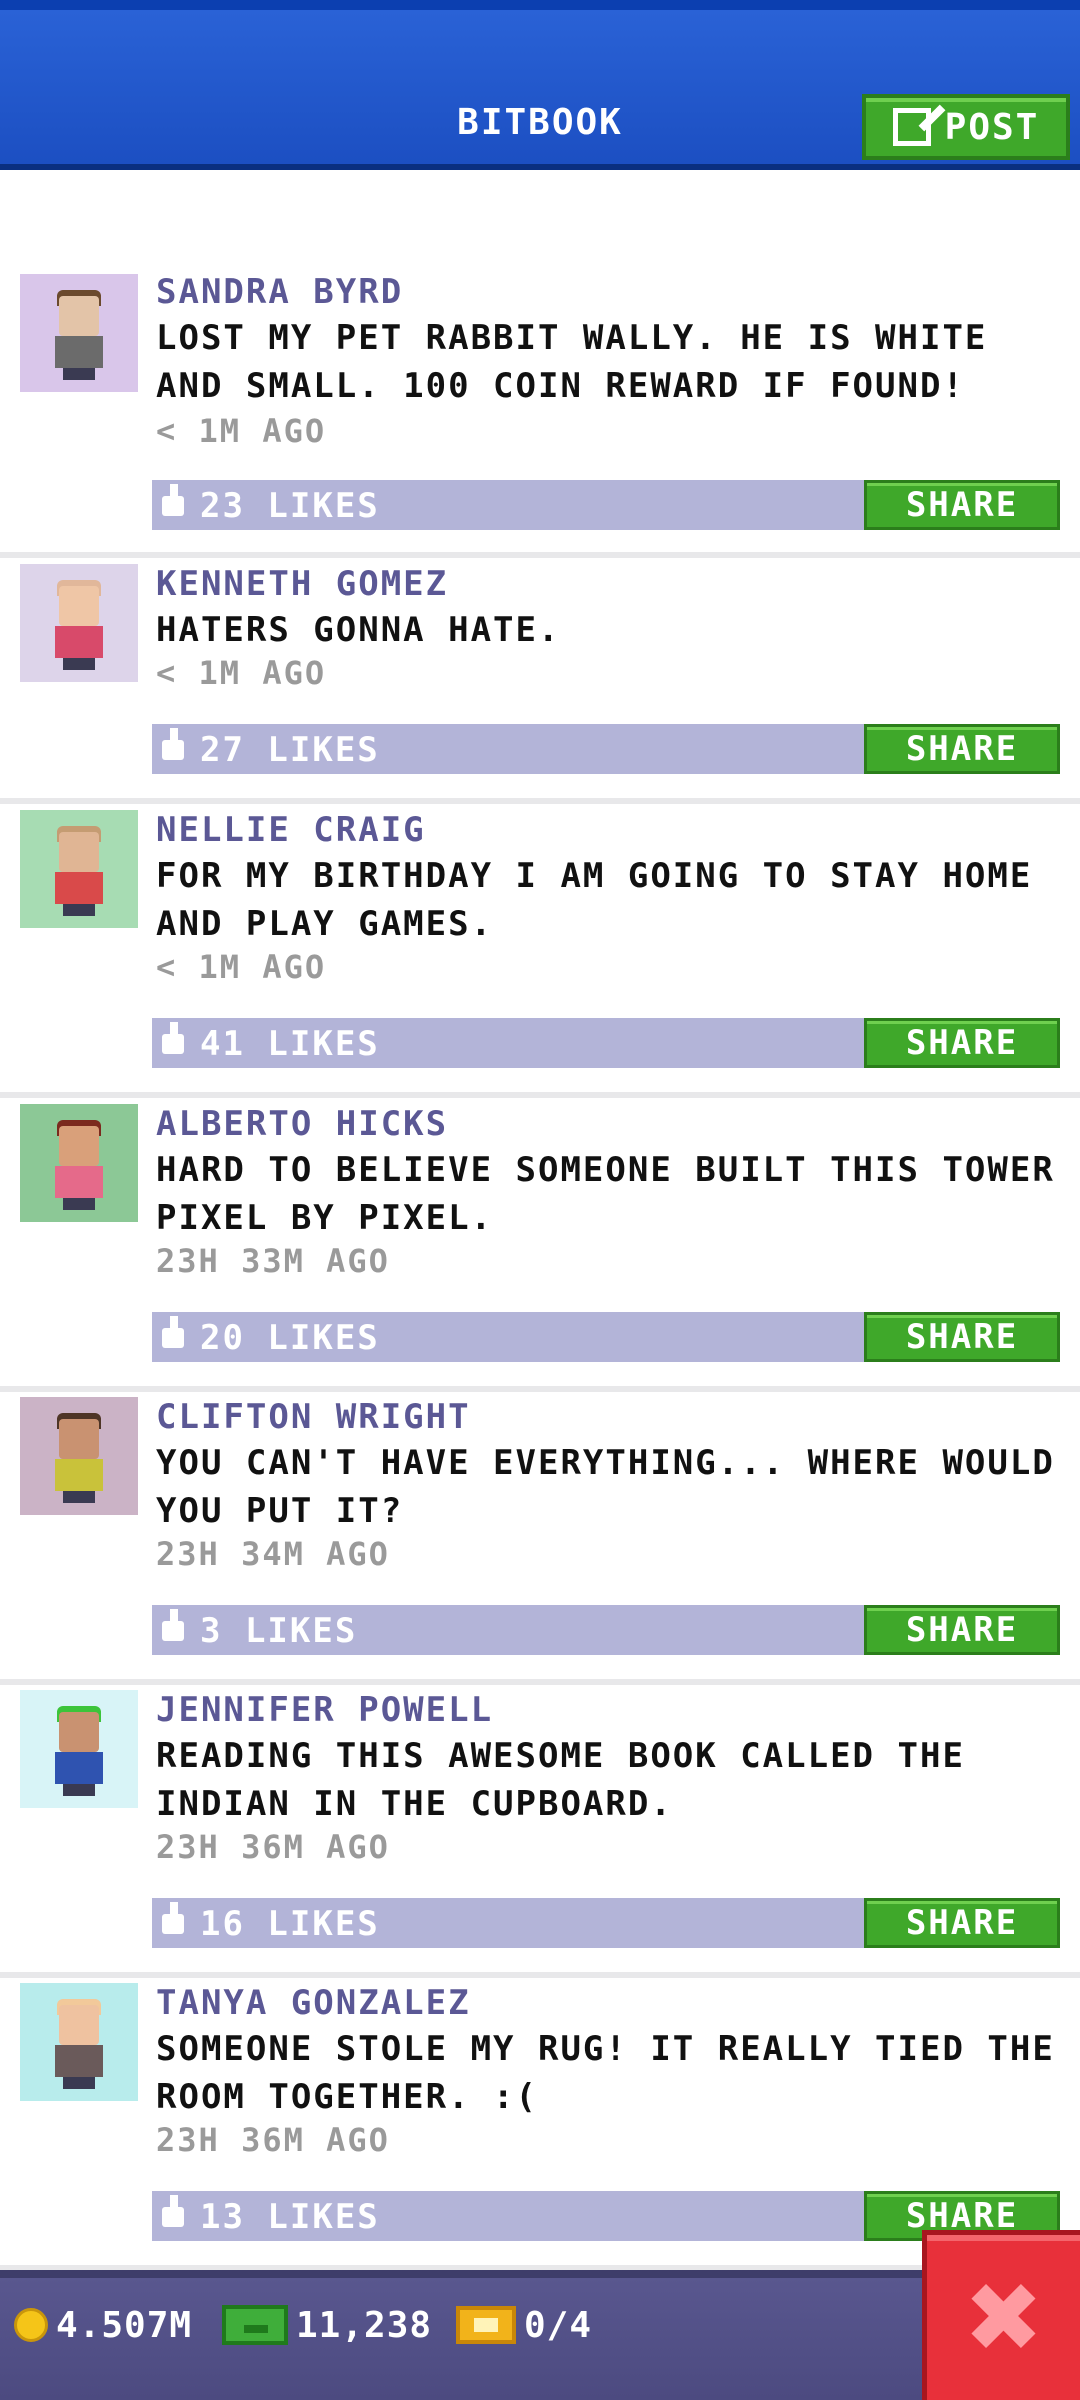 The height and width of the screenshot is (2400, 1080). I want to click on like-bar: 23 LIKES SHARE, so click(606, 505).